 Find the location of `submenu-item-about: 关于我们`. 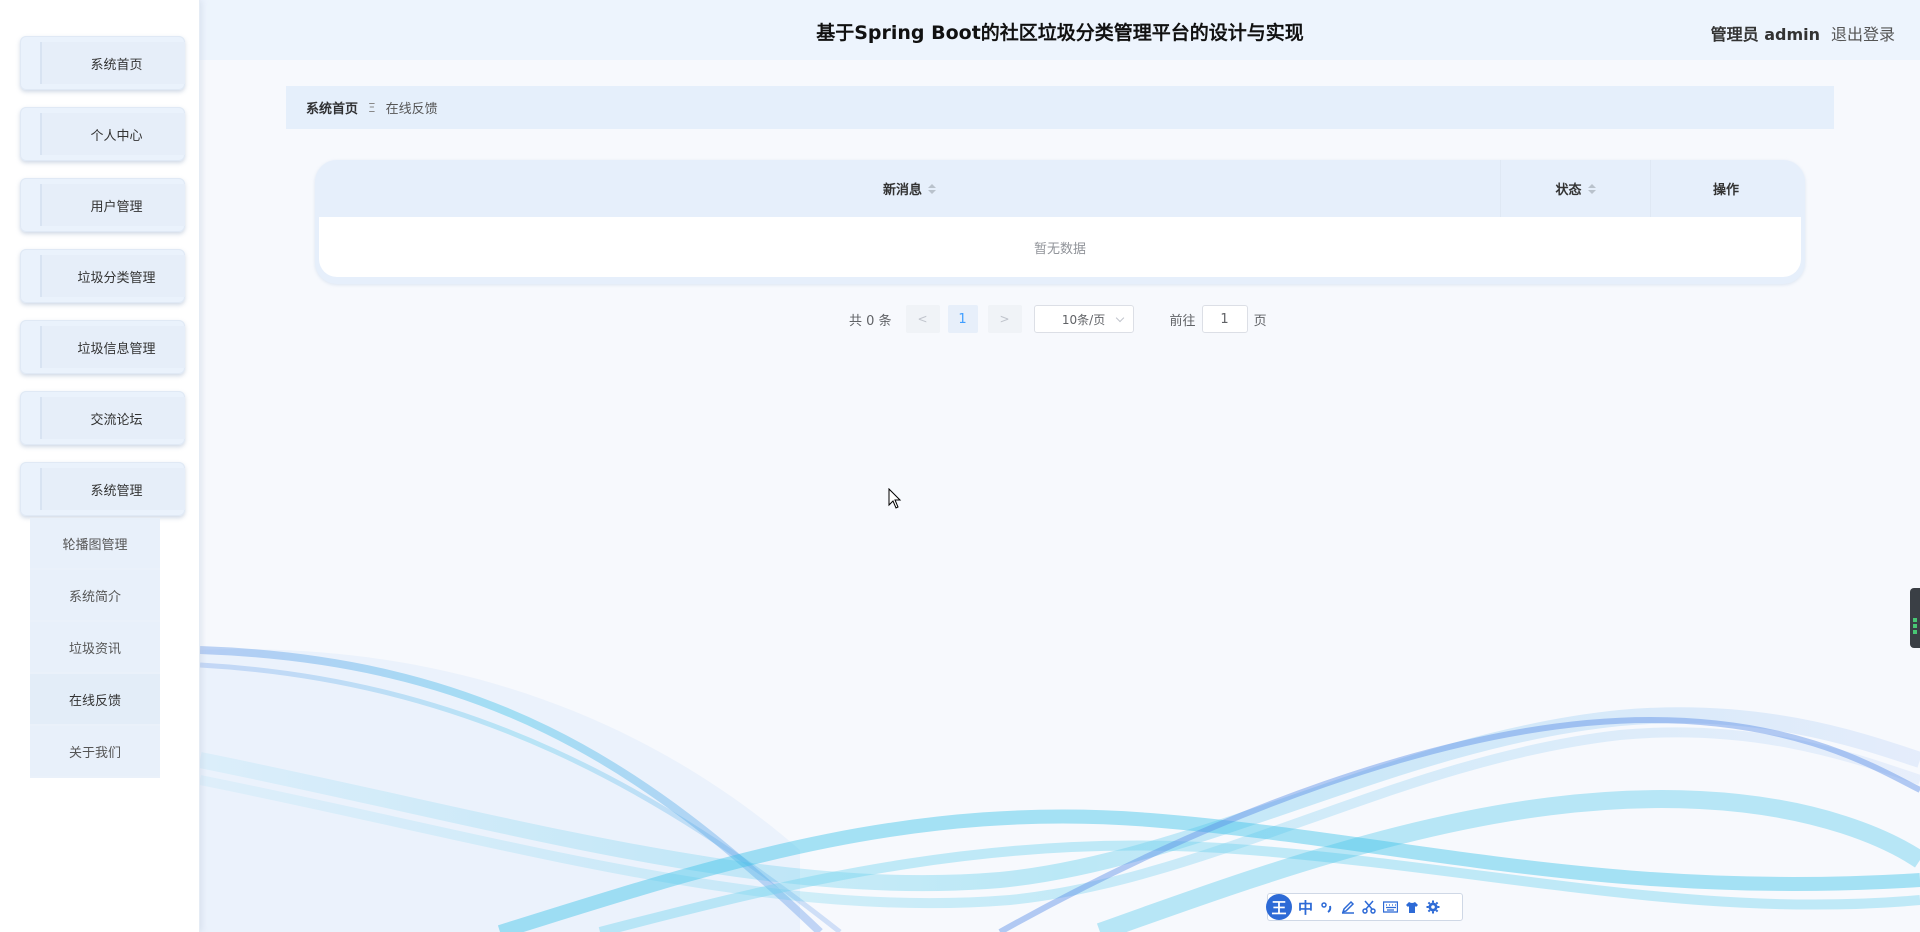

submenu-item-about: 关于我们 is located at coordinates (95, 751).